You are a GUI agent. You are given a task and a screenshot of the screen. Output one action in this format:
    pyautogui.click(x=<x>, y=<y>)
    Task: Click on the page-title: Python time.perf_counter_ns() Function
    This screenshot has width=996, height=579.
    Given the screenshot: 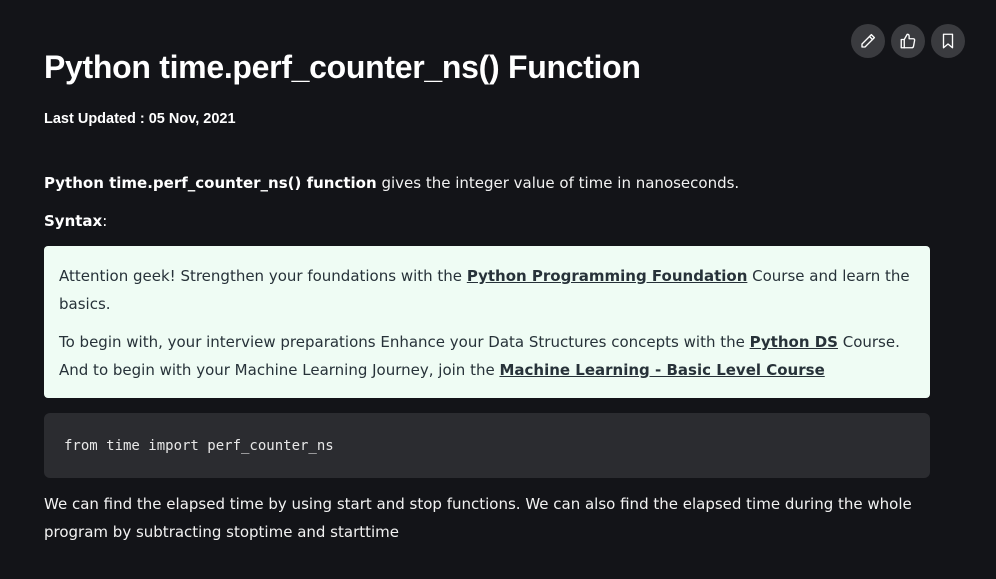 What is the action you would take?
    pyautogui.click(x=342, y=67)
    